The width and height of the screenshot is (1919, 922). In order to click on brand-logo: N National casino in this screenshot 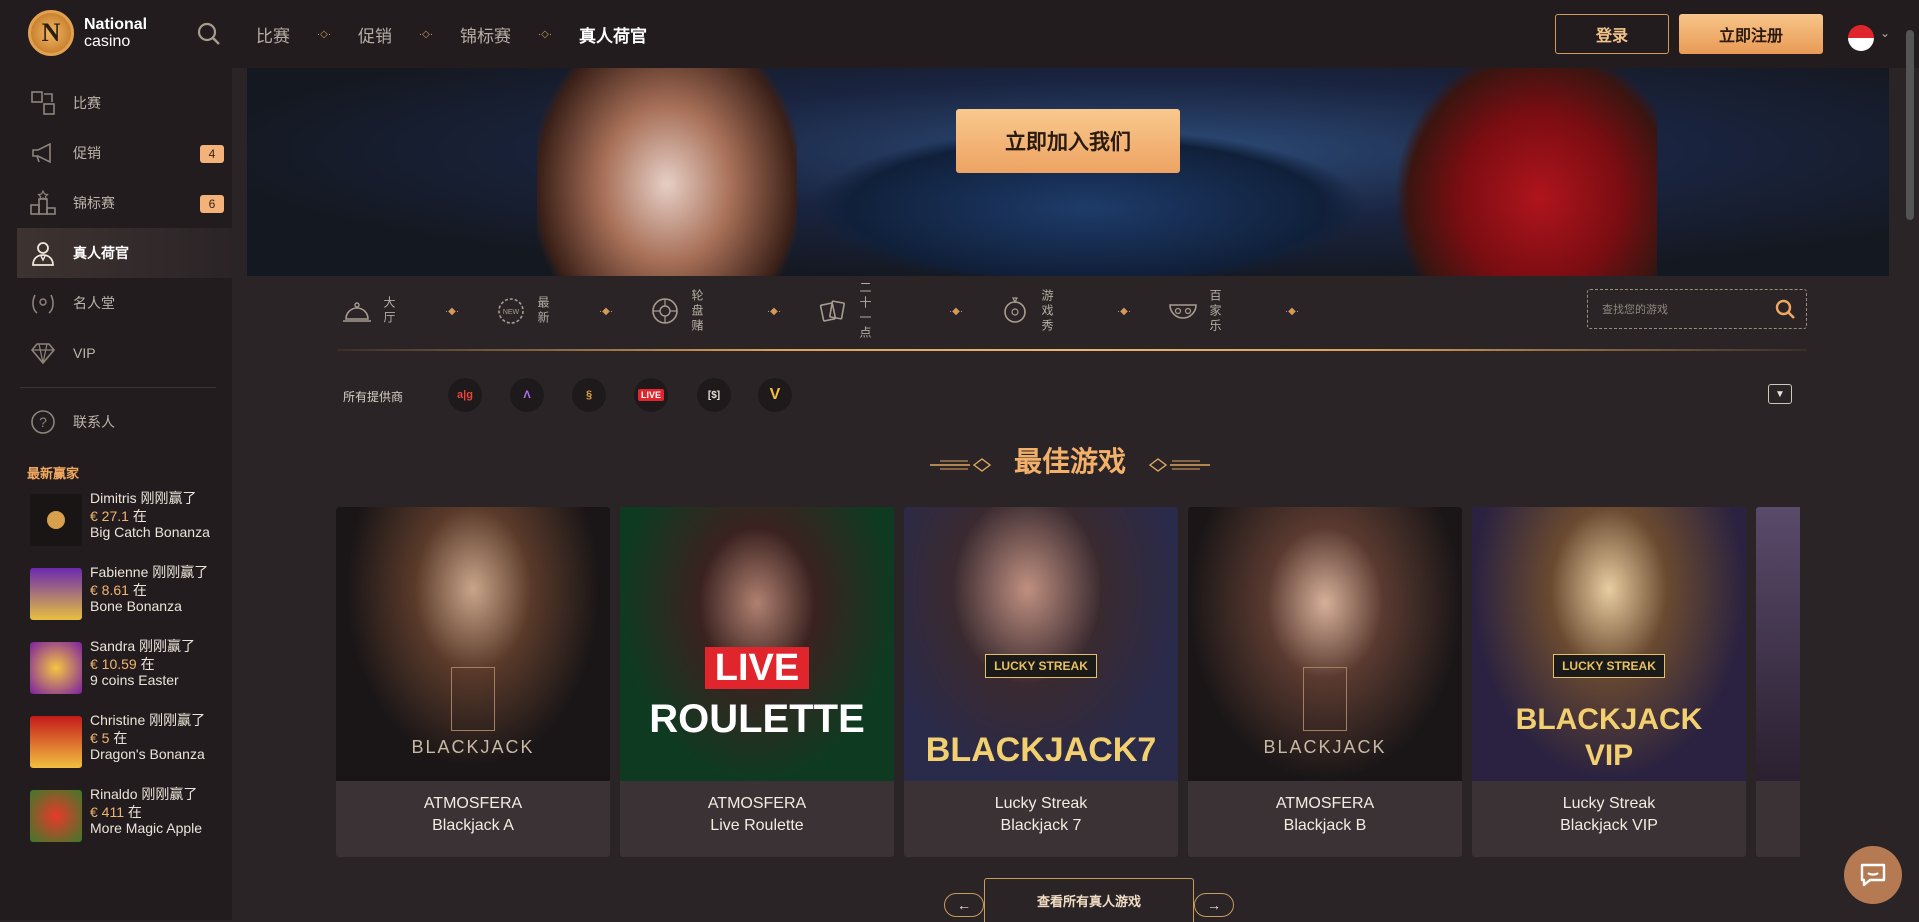, I will do `click(87, 33)`.